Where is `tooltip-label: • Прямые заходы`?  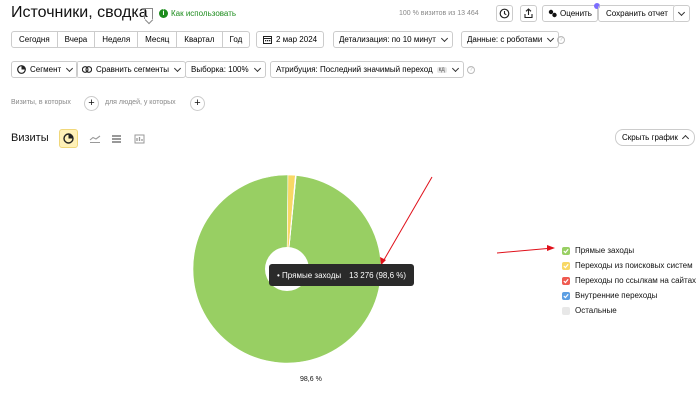 tooltip-label: • Прямые заходы is located at coordinates (309, 275).